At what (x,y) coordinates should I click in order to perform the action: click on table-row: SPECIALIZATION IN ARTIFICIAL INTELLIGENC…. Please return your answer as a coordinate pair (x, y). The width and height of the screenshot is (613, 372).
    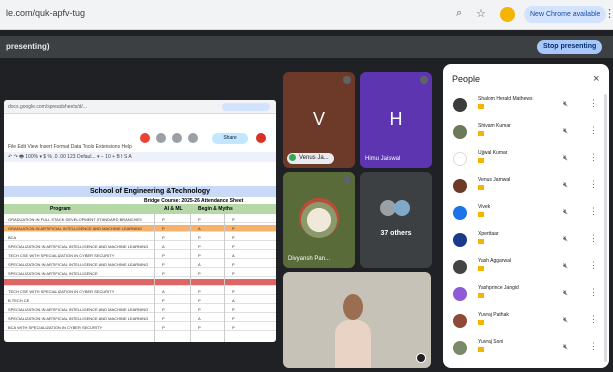
    Looking at the image, I should click on (140, 309).